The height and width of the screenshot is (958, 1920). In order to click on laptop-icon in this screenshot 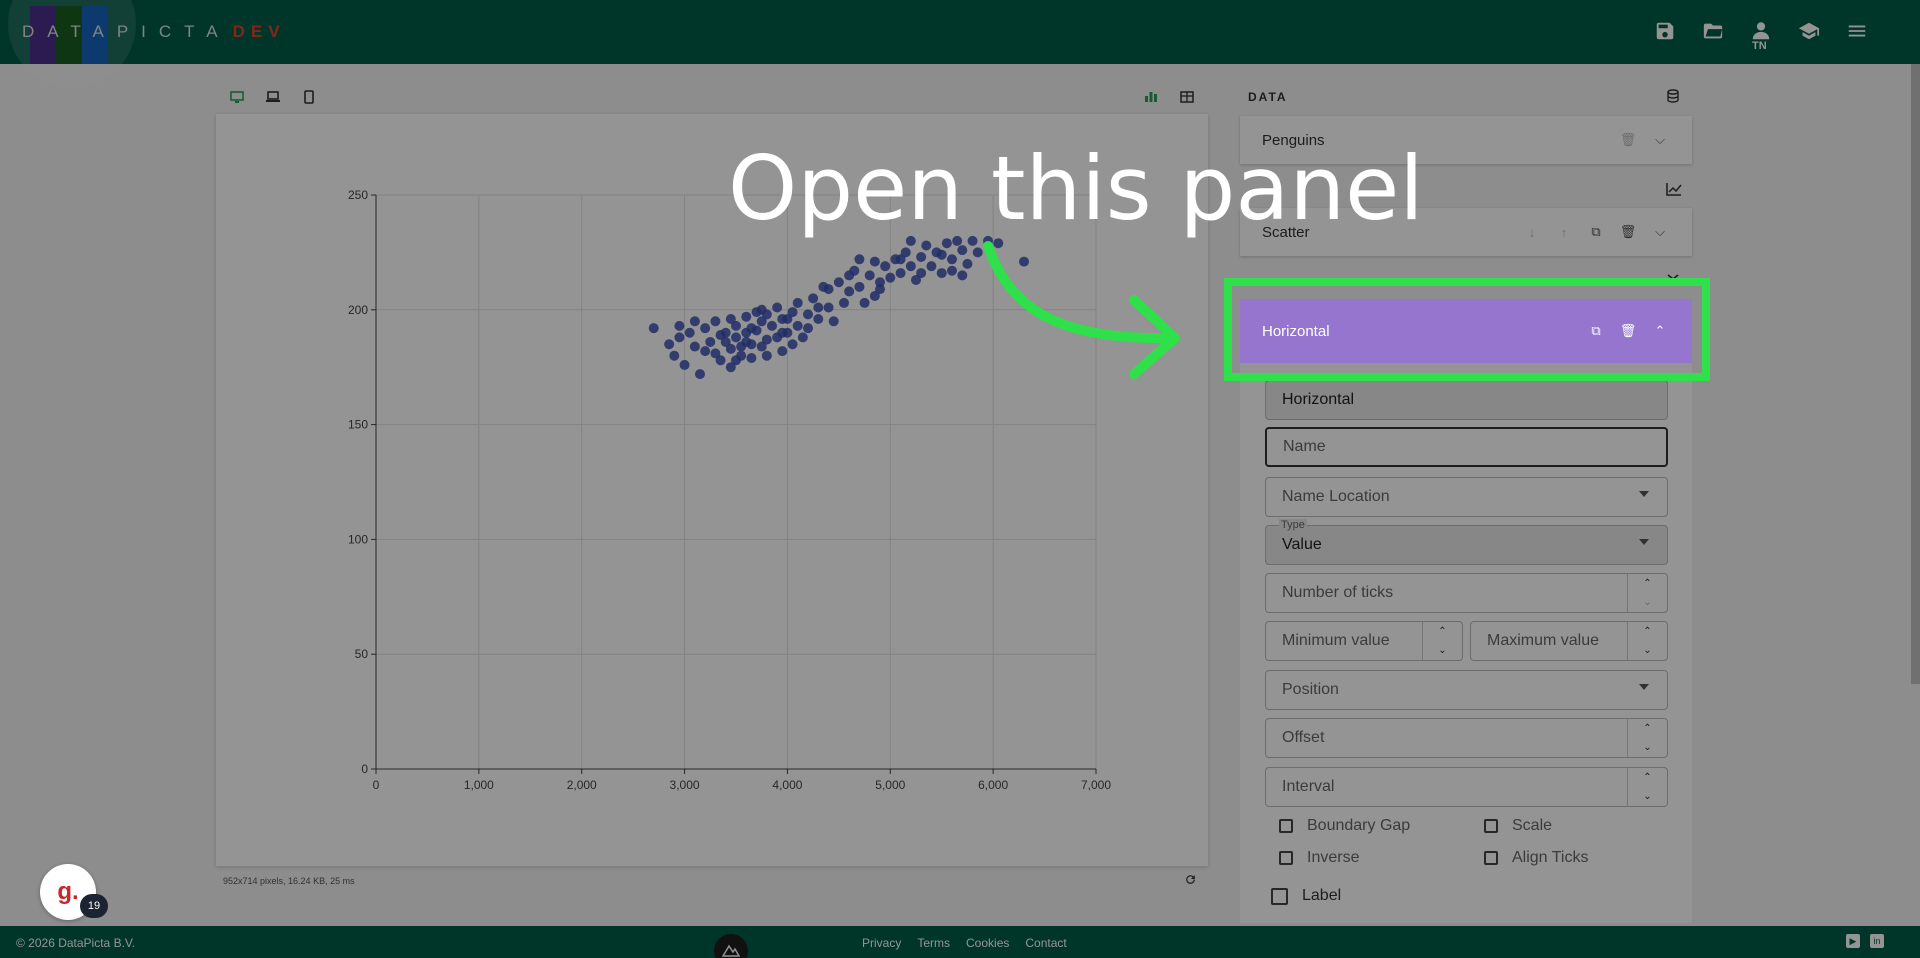, I will do `click(273, 97)`.